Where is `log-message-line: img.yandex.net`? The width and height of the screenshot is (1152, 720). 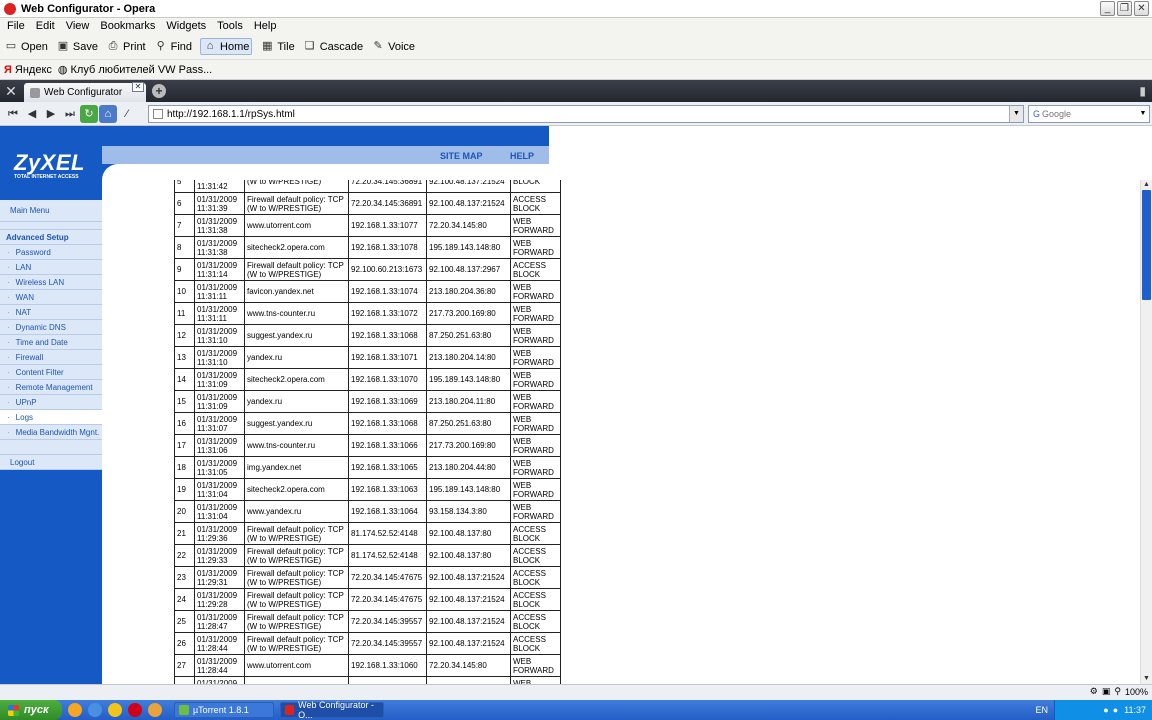
log-message-line: img.yandex.net is located at coordinates (274, 467).